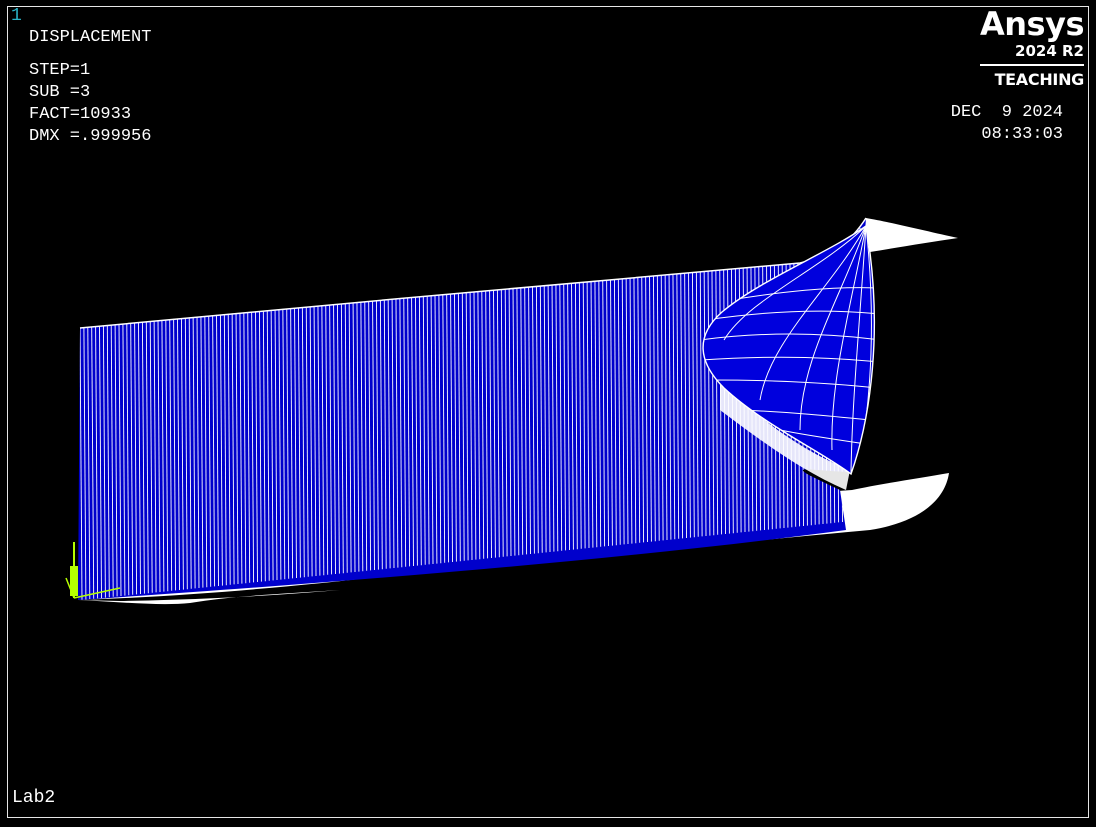 The image size is (1096, 827). I want to click on plot-time: 08:33:03, so click(1022, 134).